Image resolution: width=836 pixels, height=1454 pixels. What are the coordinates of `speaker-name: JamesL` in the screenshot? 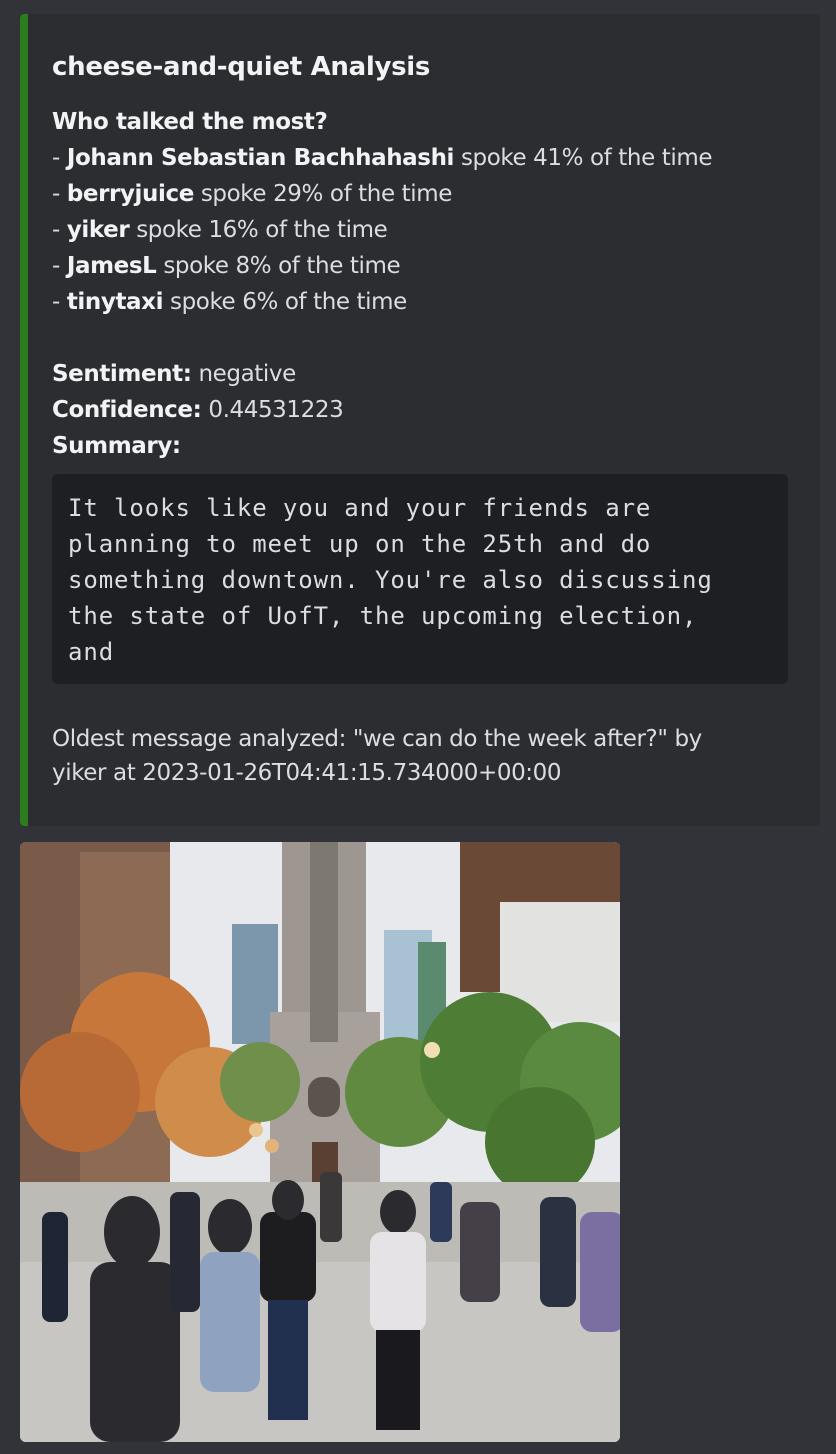 It's located at (112, 266).